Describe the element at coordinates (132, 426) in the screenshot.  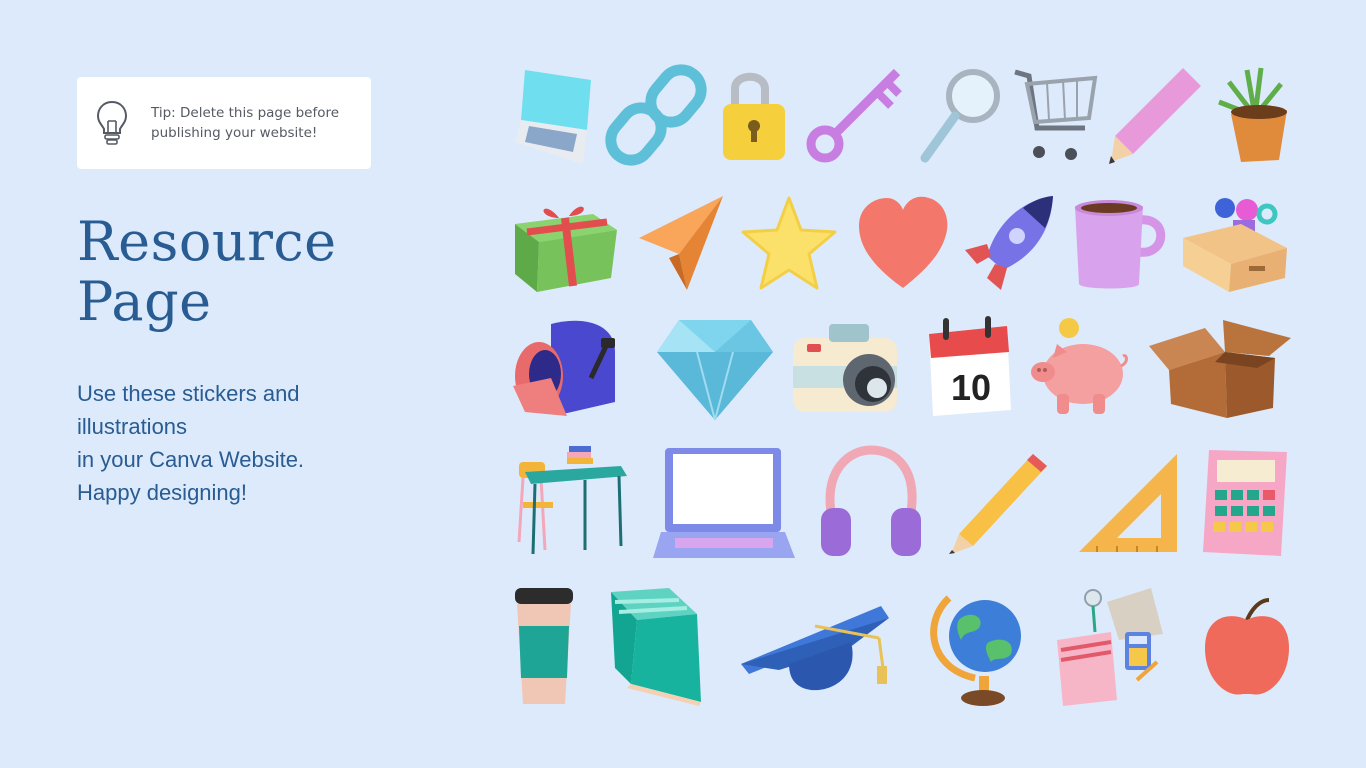
I see `description-line-2: illustrations` at that location.